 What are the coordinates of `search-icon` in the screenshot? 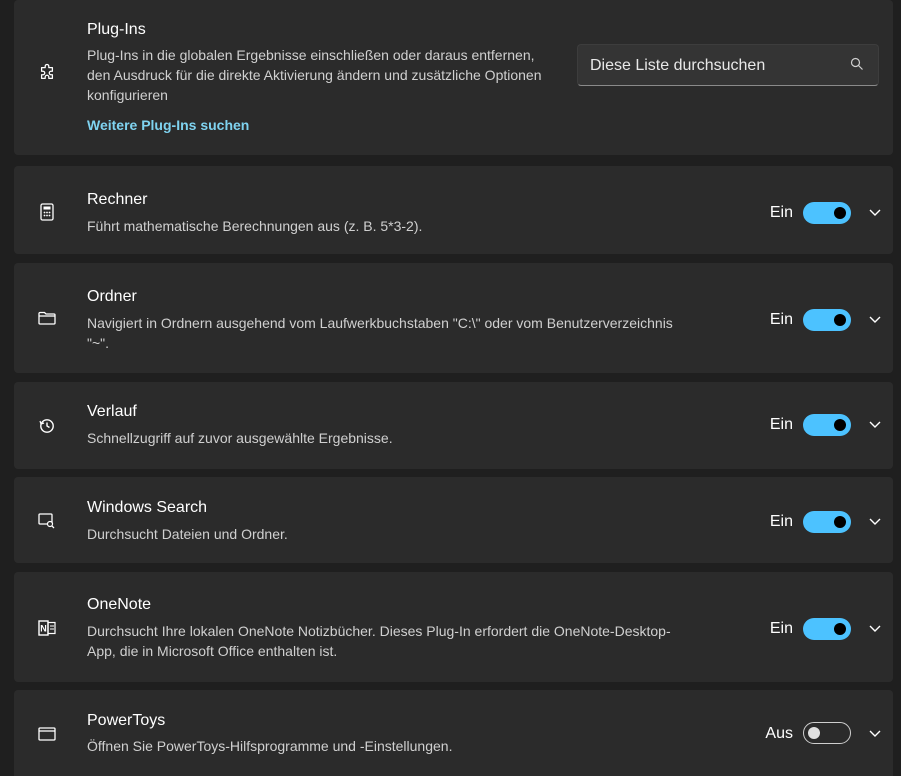 It's located at (857, 64).